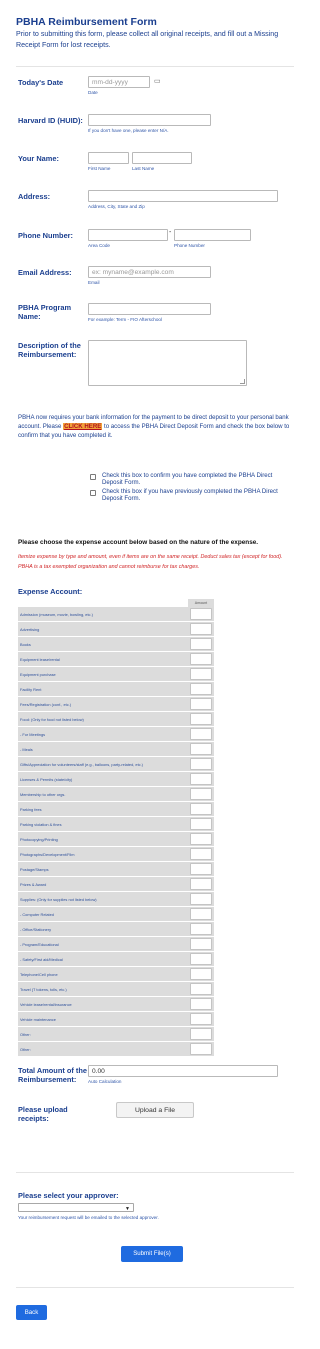 The width and height of the screenshot is (320, 1349). I want to click on expense-row: Admission (museum, movie, bowling, etc.), so click(116, 614).